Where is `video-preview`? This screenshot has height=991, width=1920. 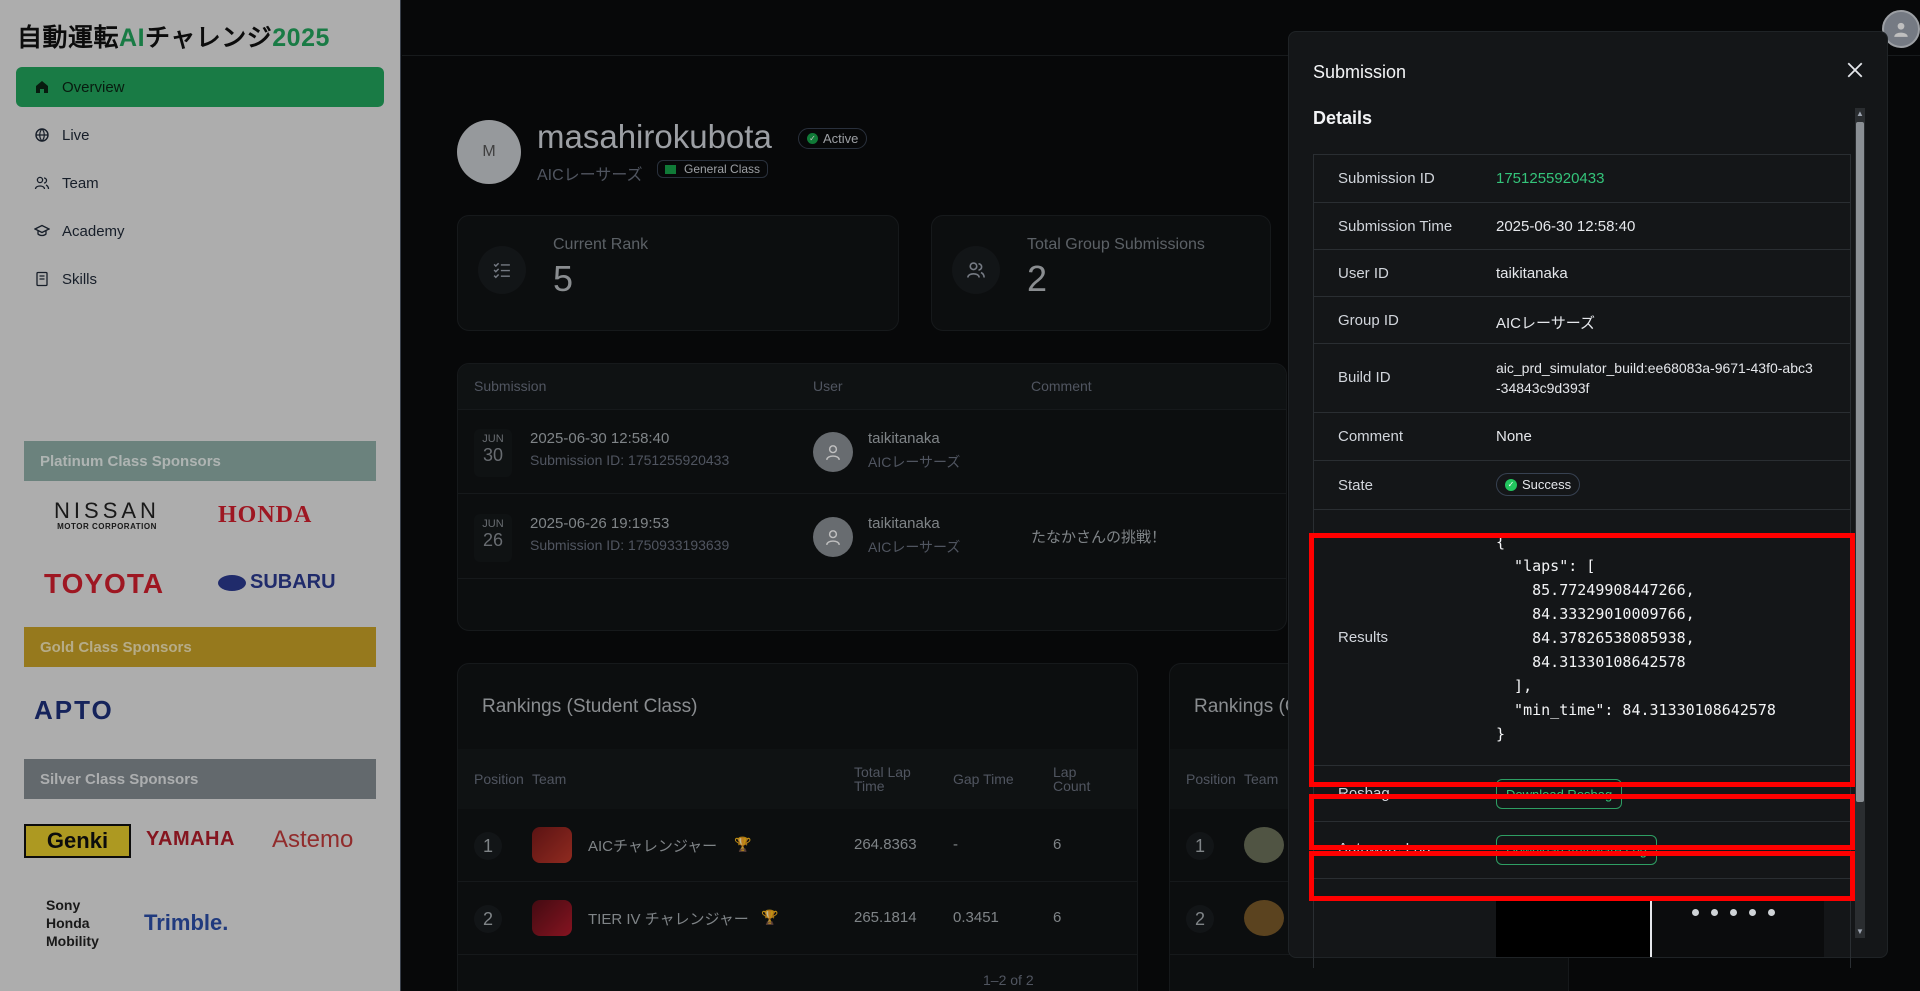 video-preview is located at coordinates (1660, 927).